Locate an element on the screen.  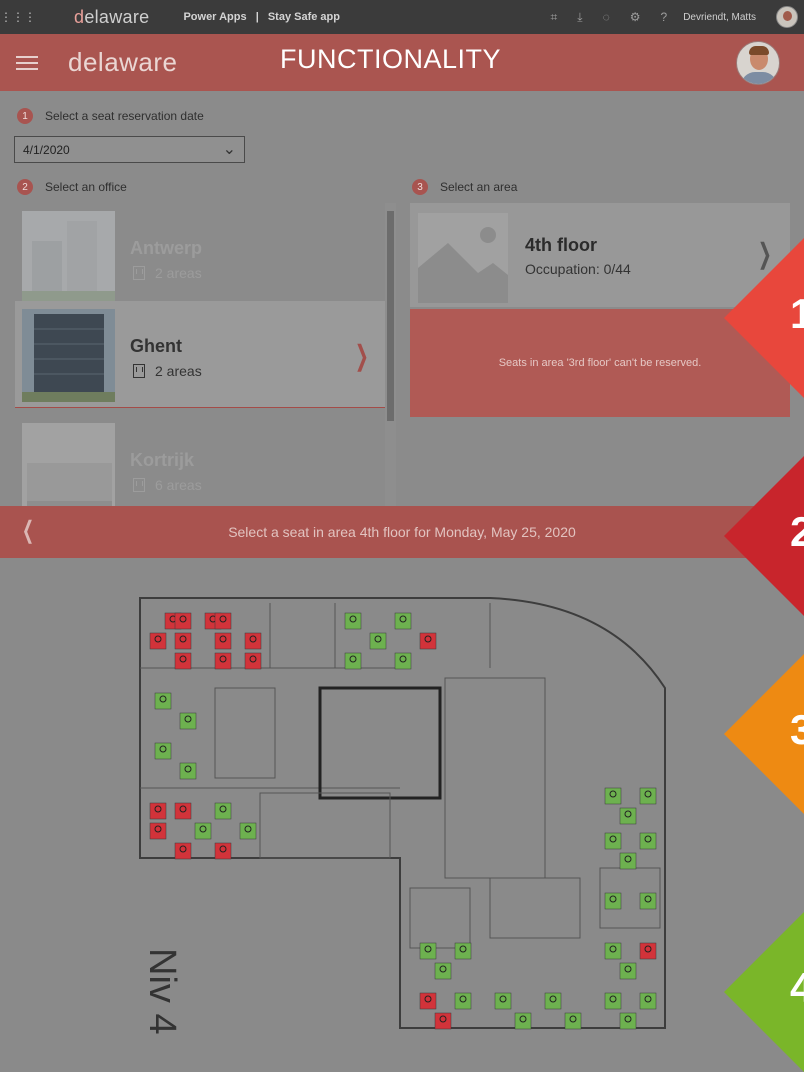
office-item-kortrijk: Kortrijk 6 areas is located at coordinates (200, 460).